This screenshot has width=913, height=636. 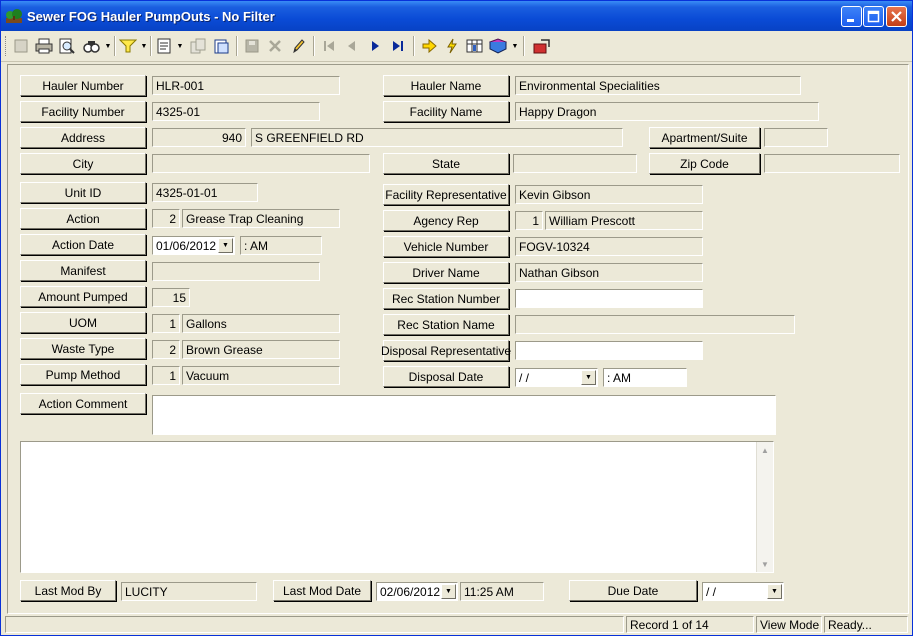 What do you see at coordinates (542, 46) in the screenshot?
I see `exit-button` at bounding box center [542, 46].